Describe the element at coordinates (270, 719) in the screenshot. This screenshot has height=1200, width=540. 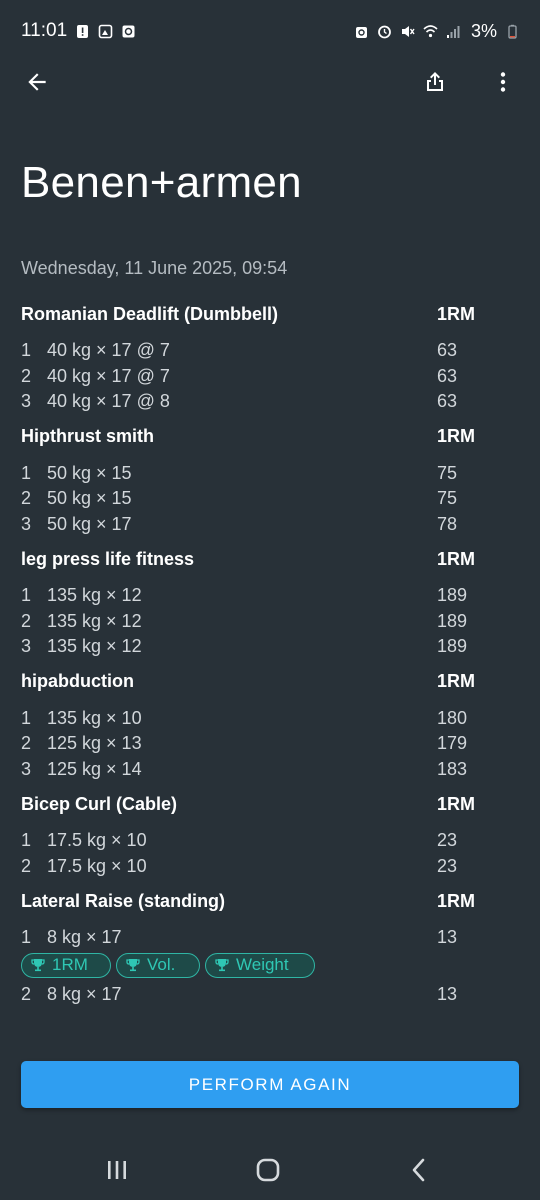
I see `set-row: 1 135 kg × 10 180` at that location.